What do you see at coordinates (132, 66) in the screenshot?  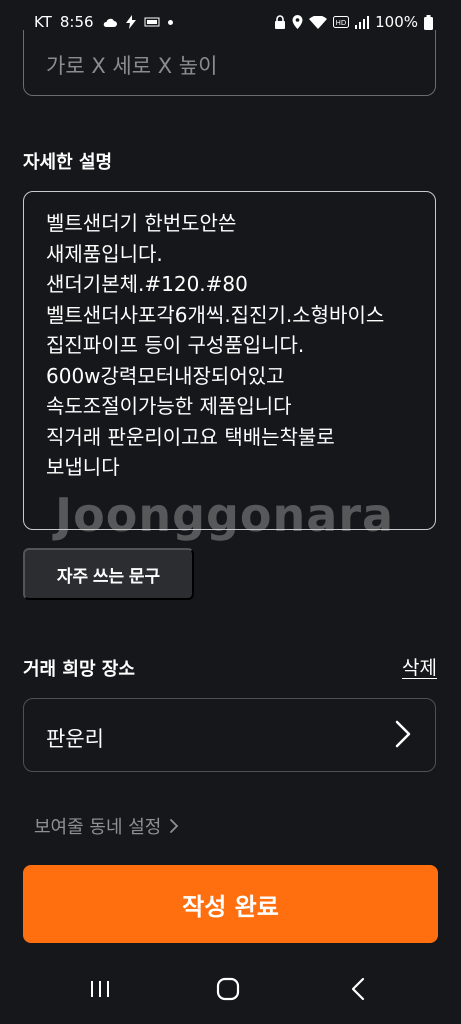 I see `size-input-placeholder: 가로 X 세로 X 높이` at bounding box center [132, 66].